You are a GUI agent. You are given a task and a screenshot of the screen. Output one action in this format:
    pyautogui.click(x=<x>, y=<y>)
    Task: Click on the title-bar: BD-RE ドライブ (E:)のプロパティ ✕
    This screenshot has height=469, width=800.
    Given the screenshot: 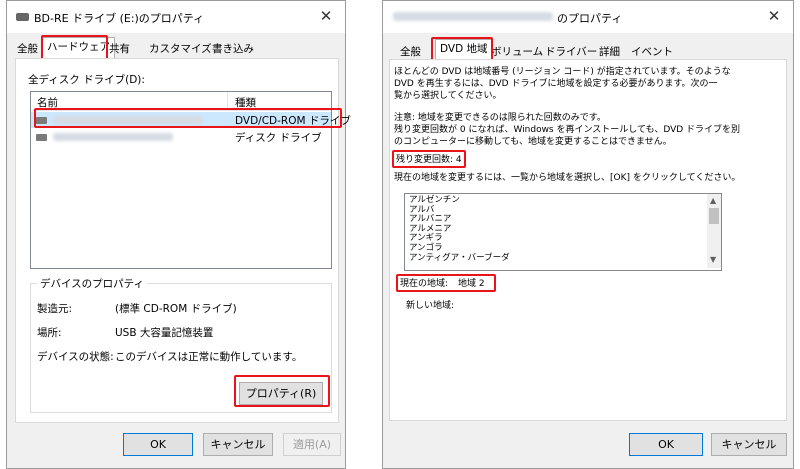 What is the action you would take?
    pyautogui.click(x=176, y=17)
    